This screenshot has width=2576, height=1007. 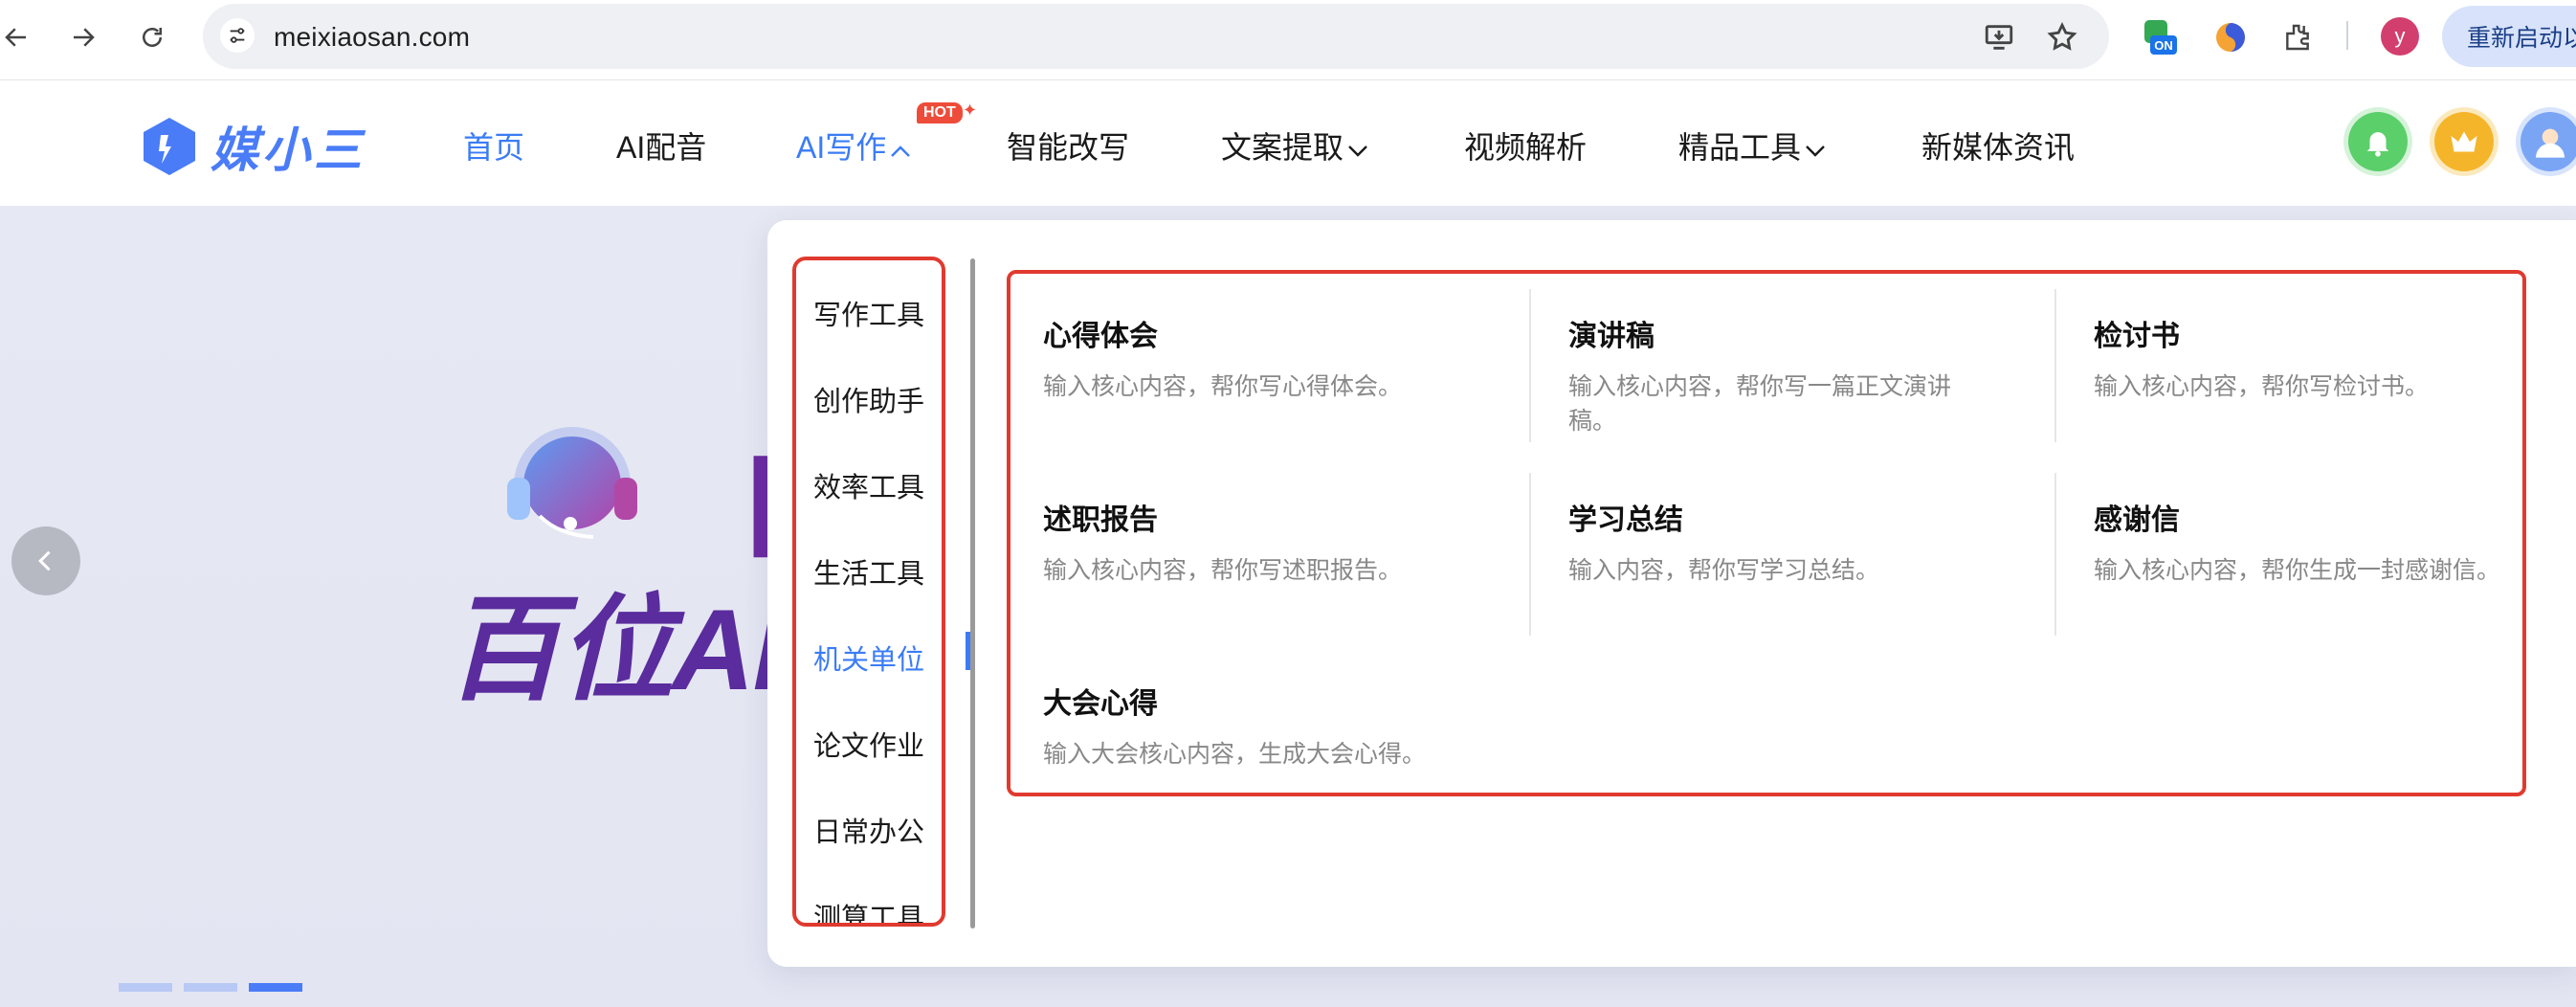 What do you see at coordinates (1100, 337) in the screenshot?
I see `tool-card-title: 心得体会` at bounding box center [1100, 337].